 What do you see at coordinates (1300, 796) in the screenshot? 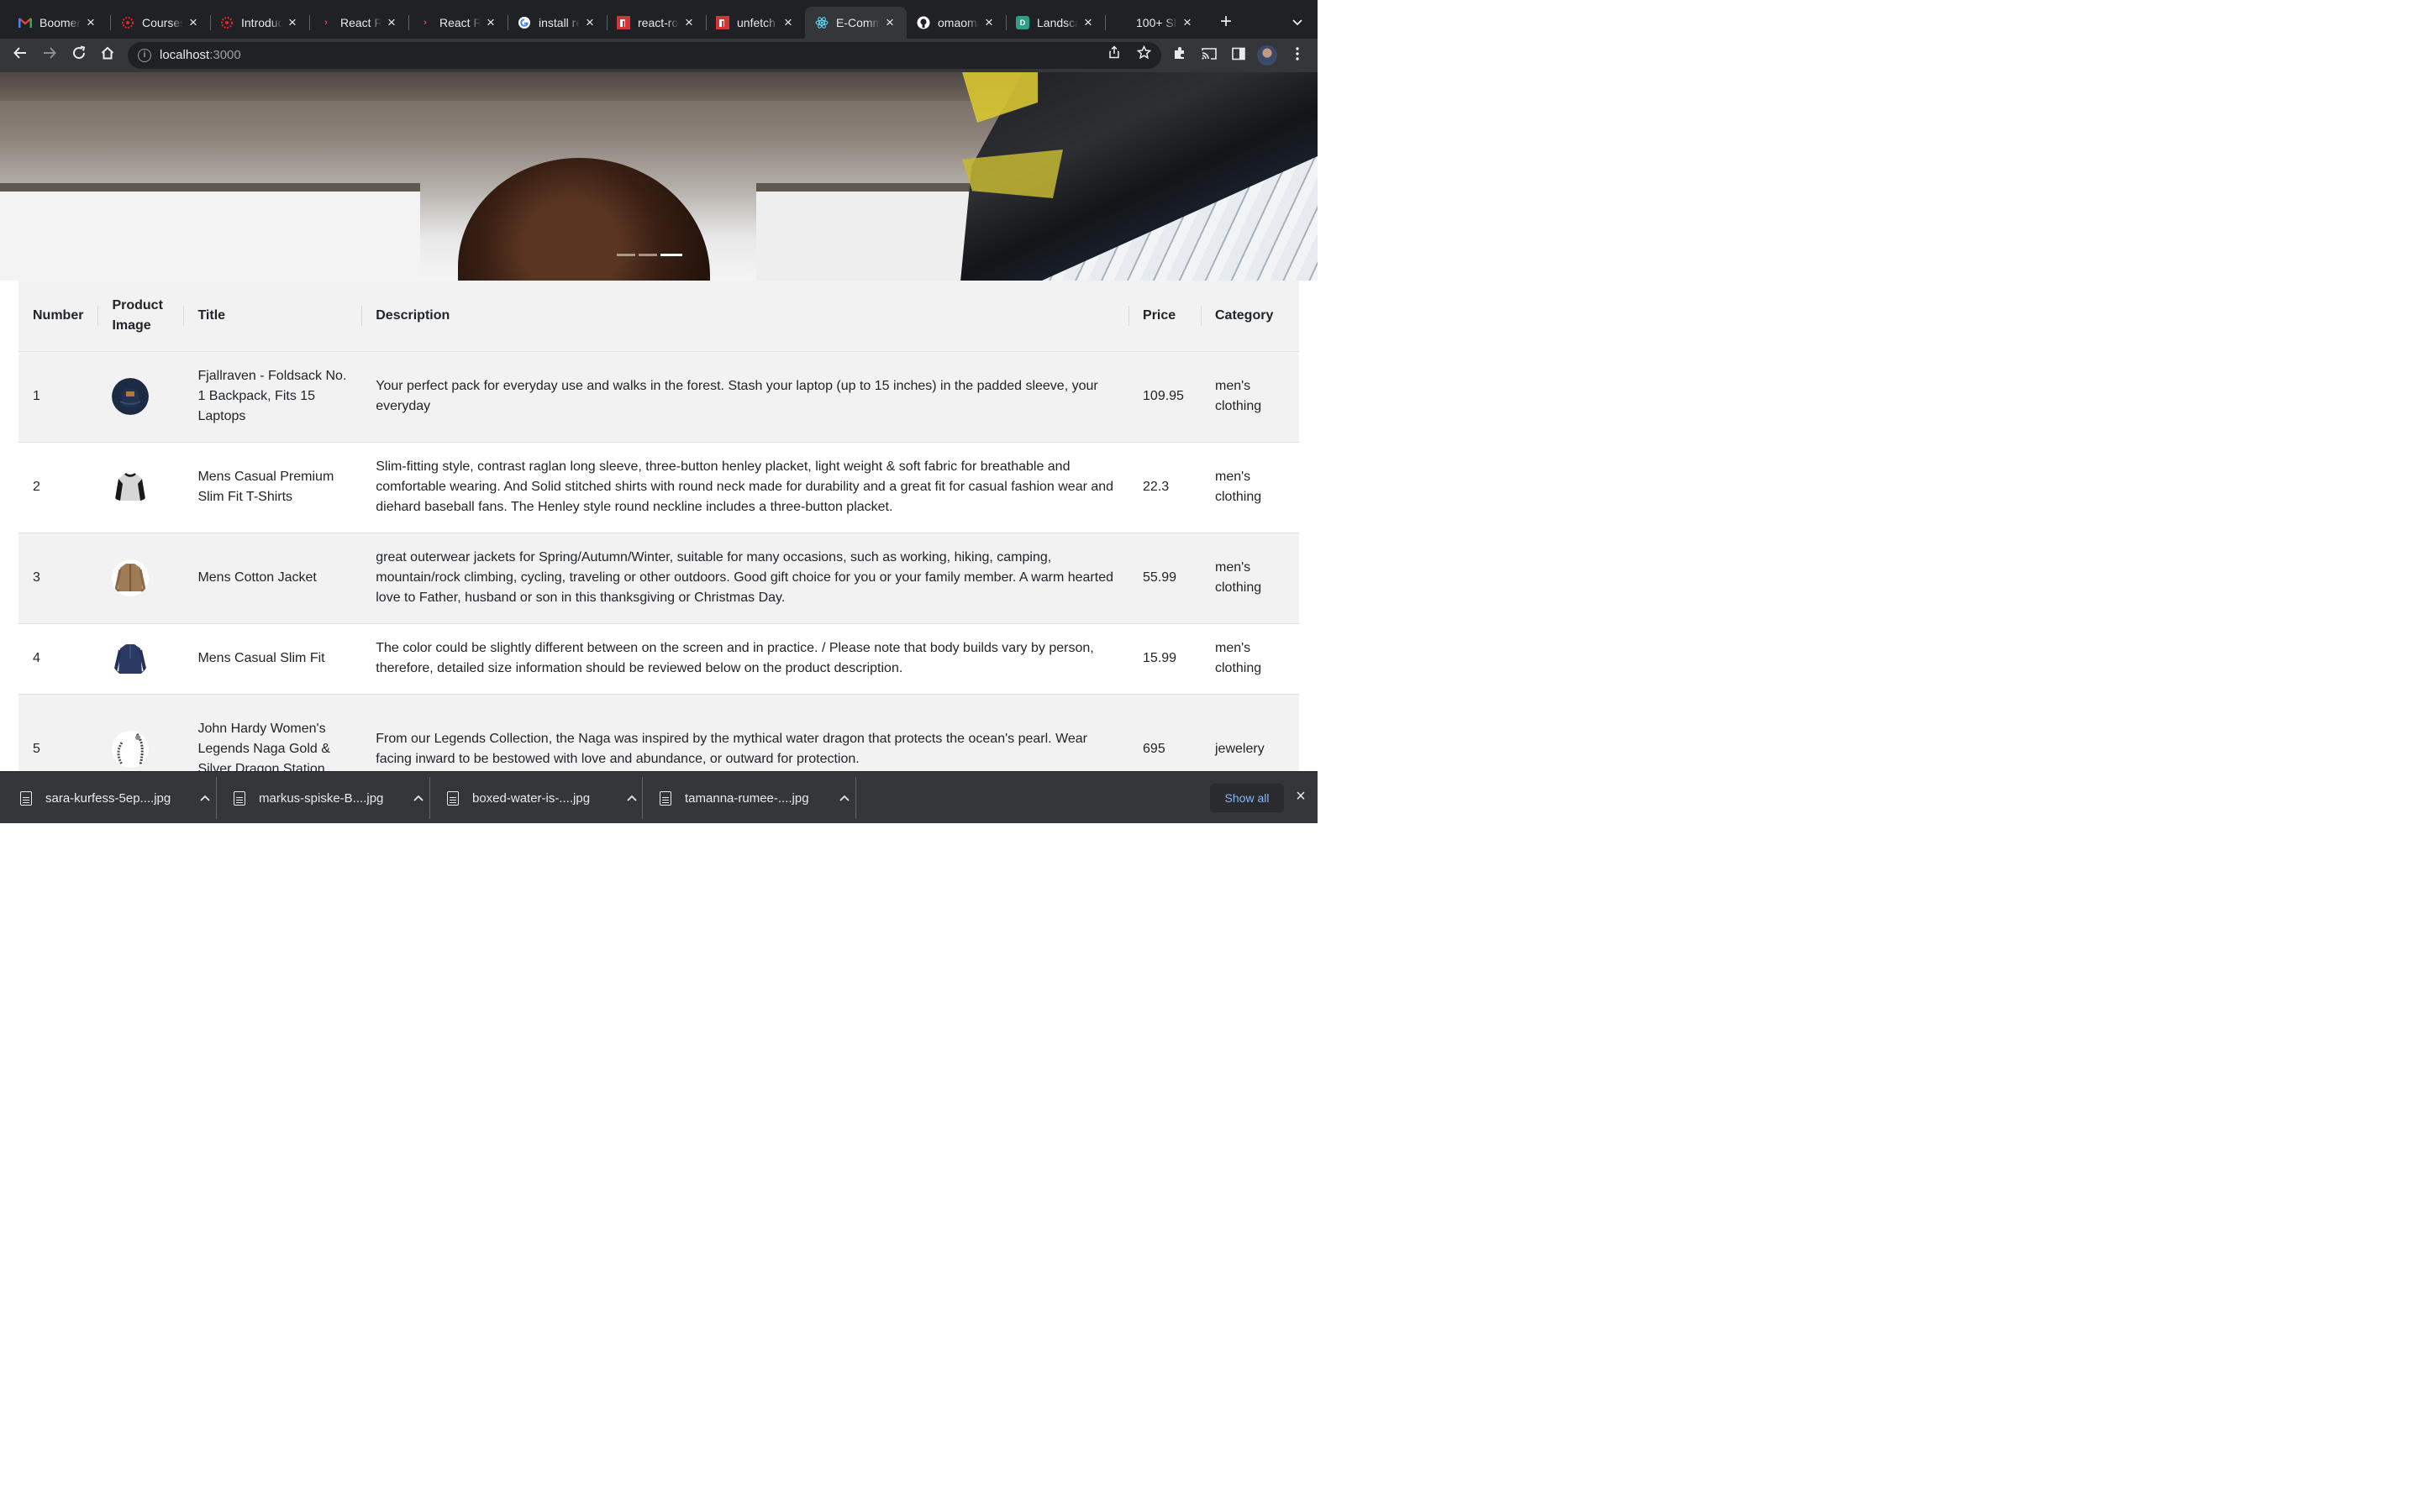
I see `close-download-bar-icon: ×` at bounding box center [1300, 796].